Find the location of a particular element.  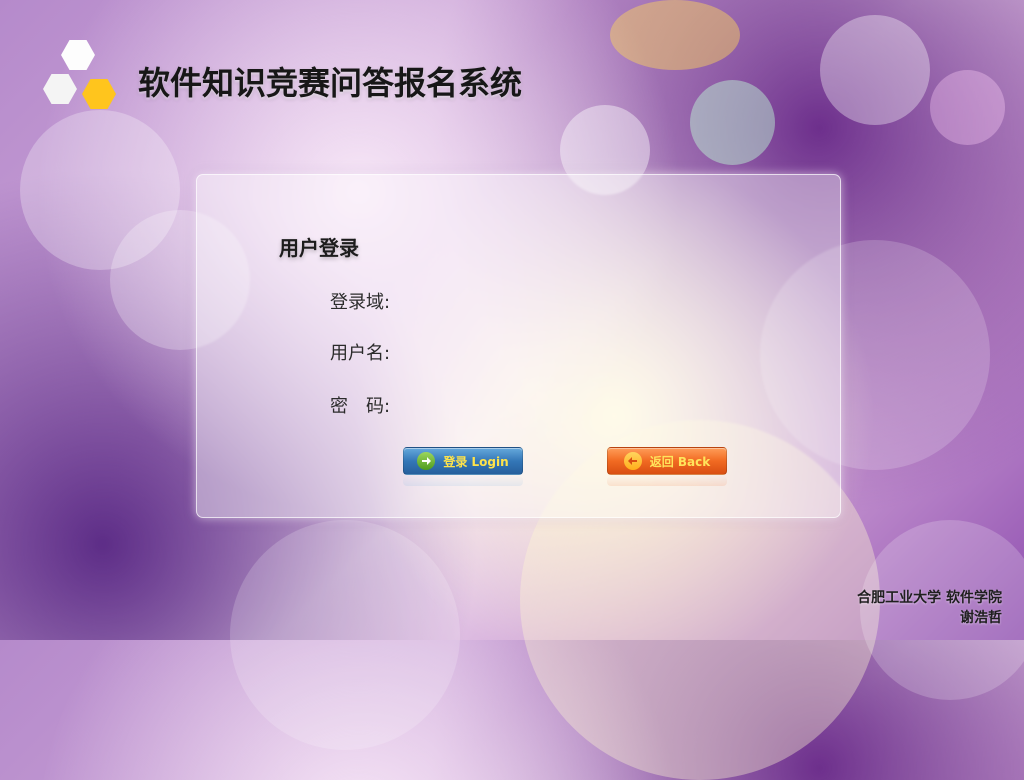

page-title: 软件知识竞赛问答报名系统 is located at coordinates (330, 83).